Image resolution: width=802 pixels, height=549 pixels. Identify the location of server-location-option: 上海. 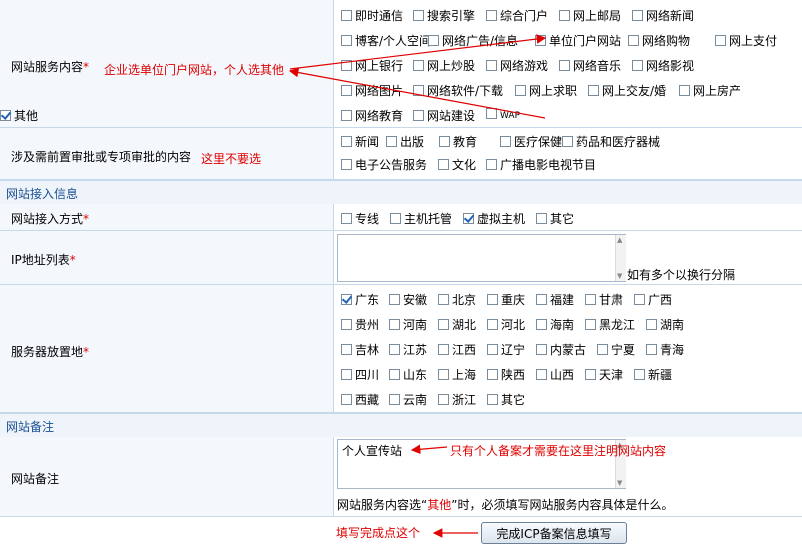
(457, 374).